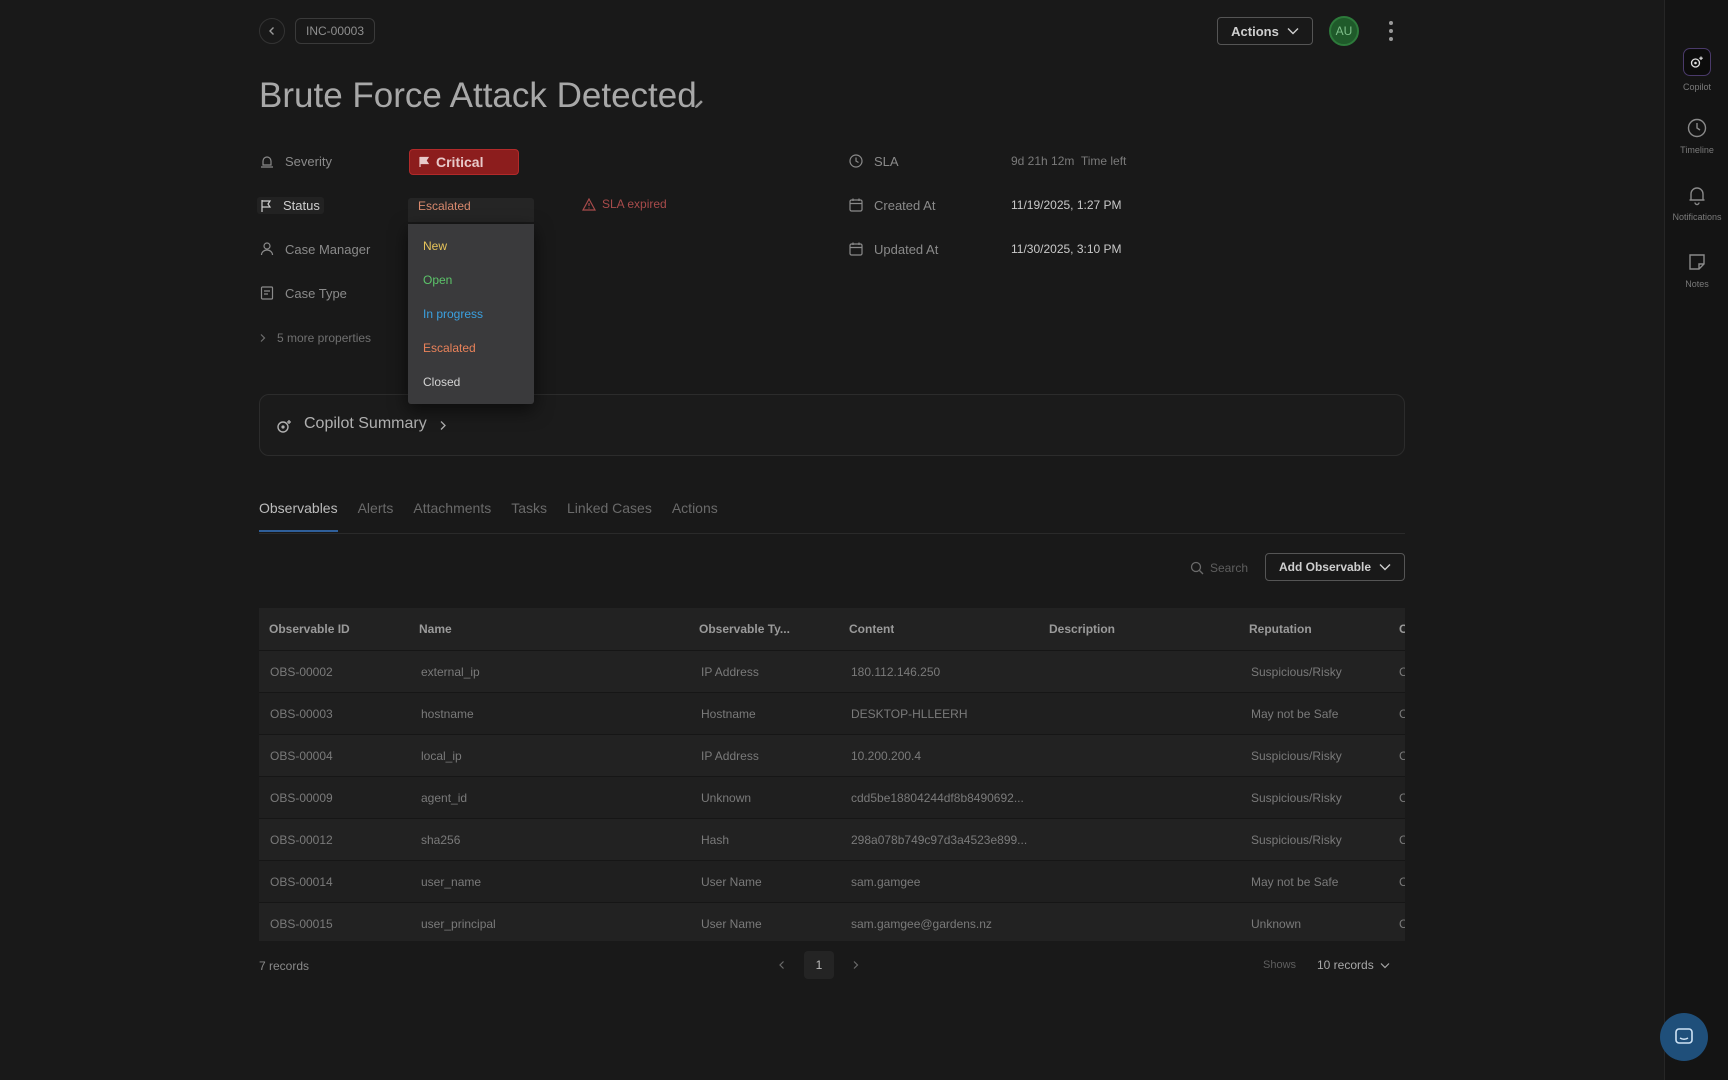 This screenshot has width=1728, height=1080. I want to click on table-cell: hostname, so click(447, 713).